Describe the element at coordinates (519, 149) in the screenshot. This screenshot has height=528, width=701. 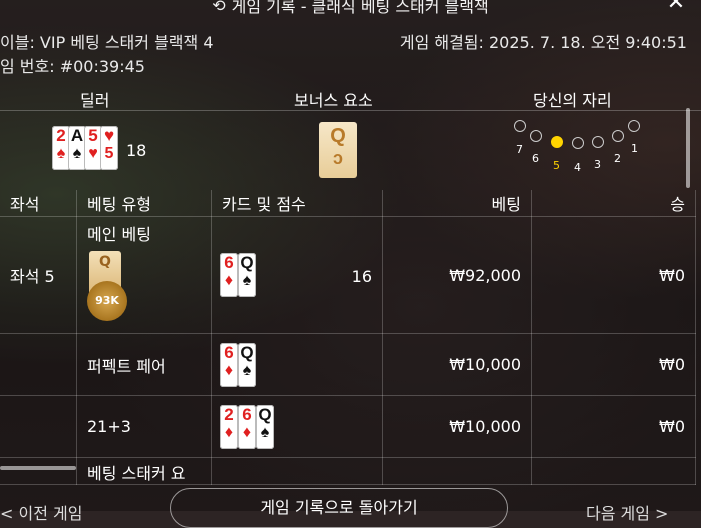
I see `seat-7-label: 7` at that location.